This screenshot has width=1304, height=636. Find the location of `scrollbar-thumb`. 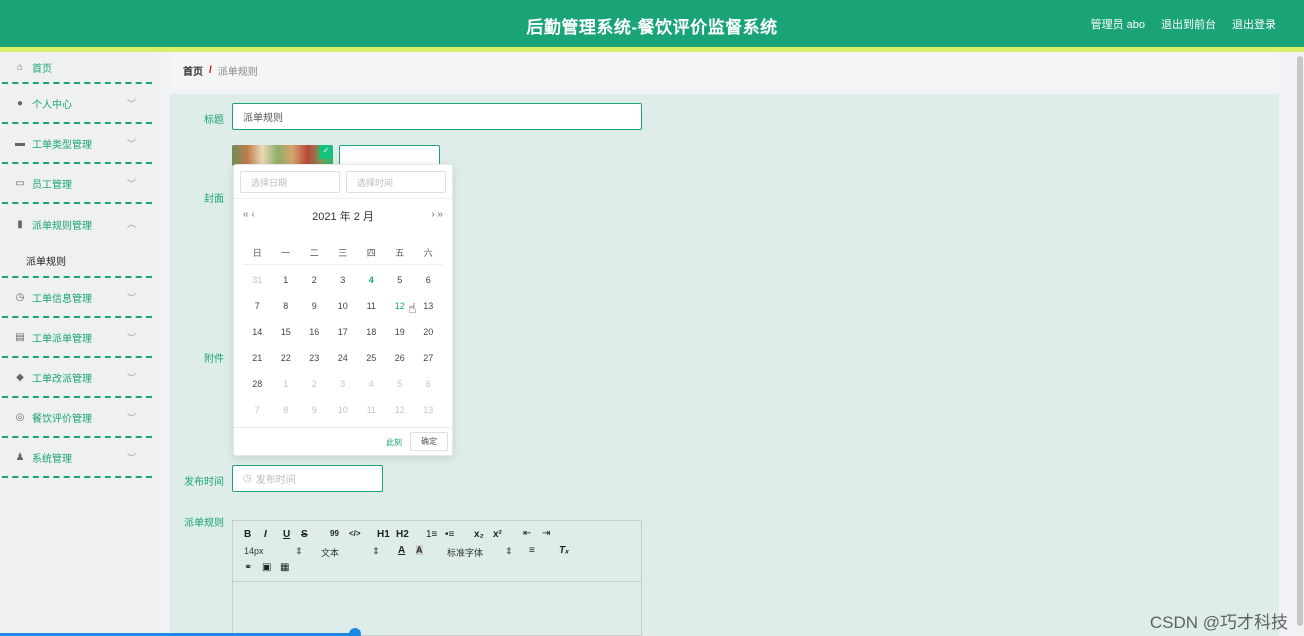

scrollbar-thumb is located at coordinates (1300, 341).